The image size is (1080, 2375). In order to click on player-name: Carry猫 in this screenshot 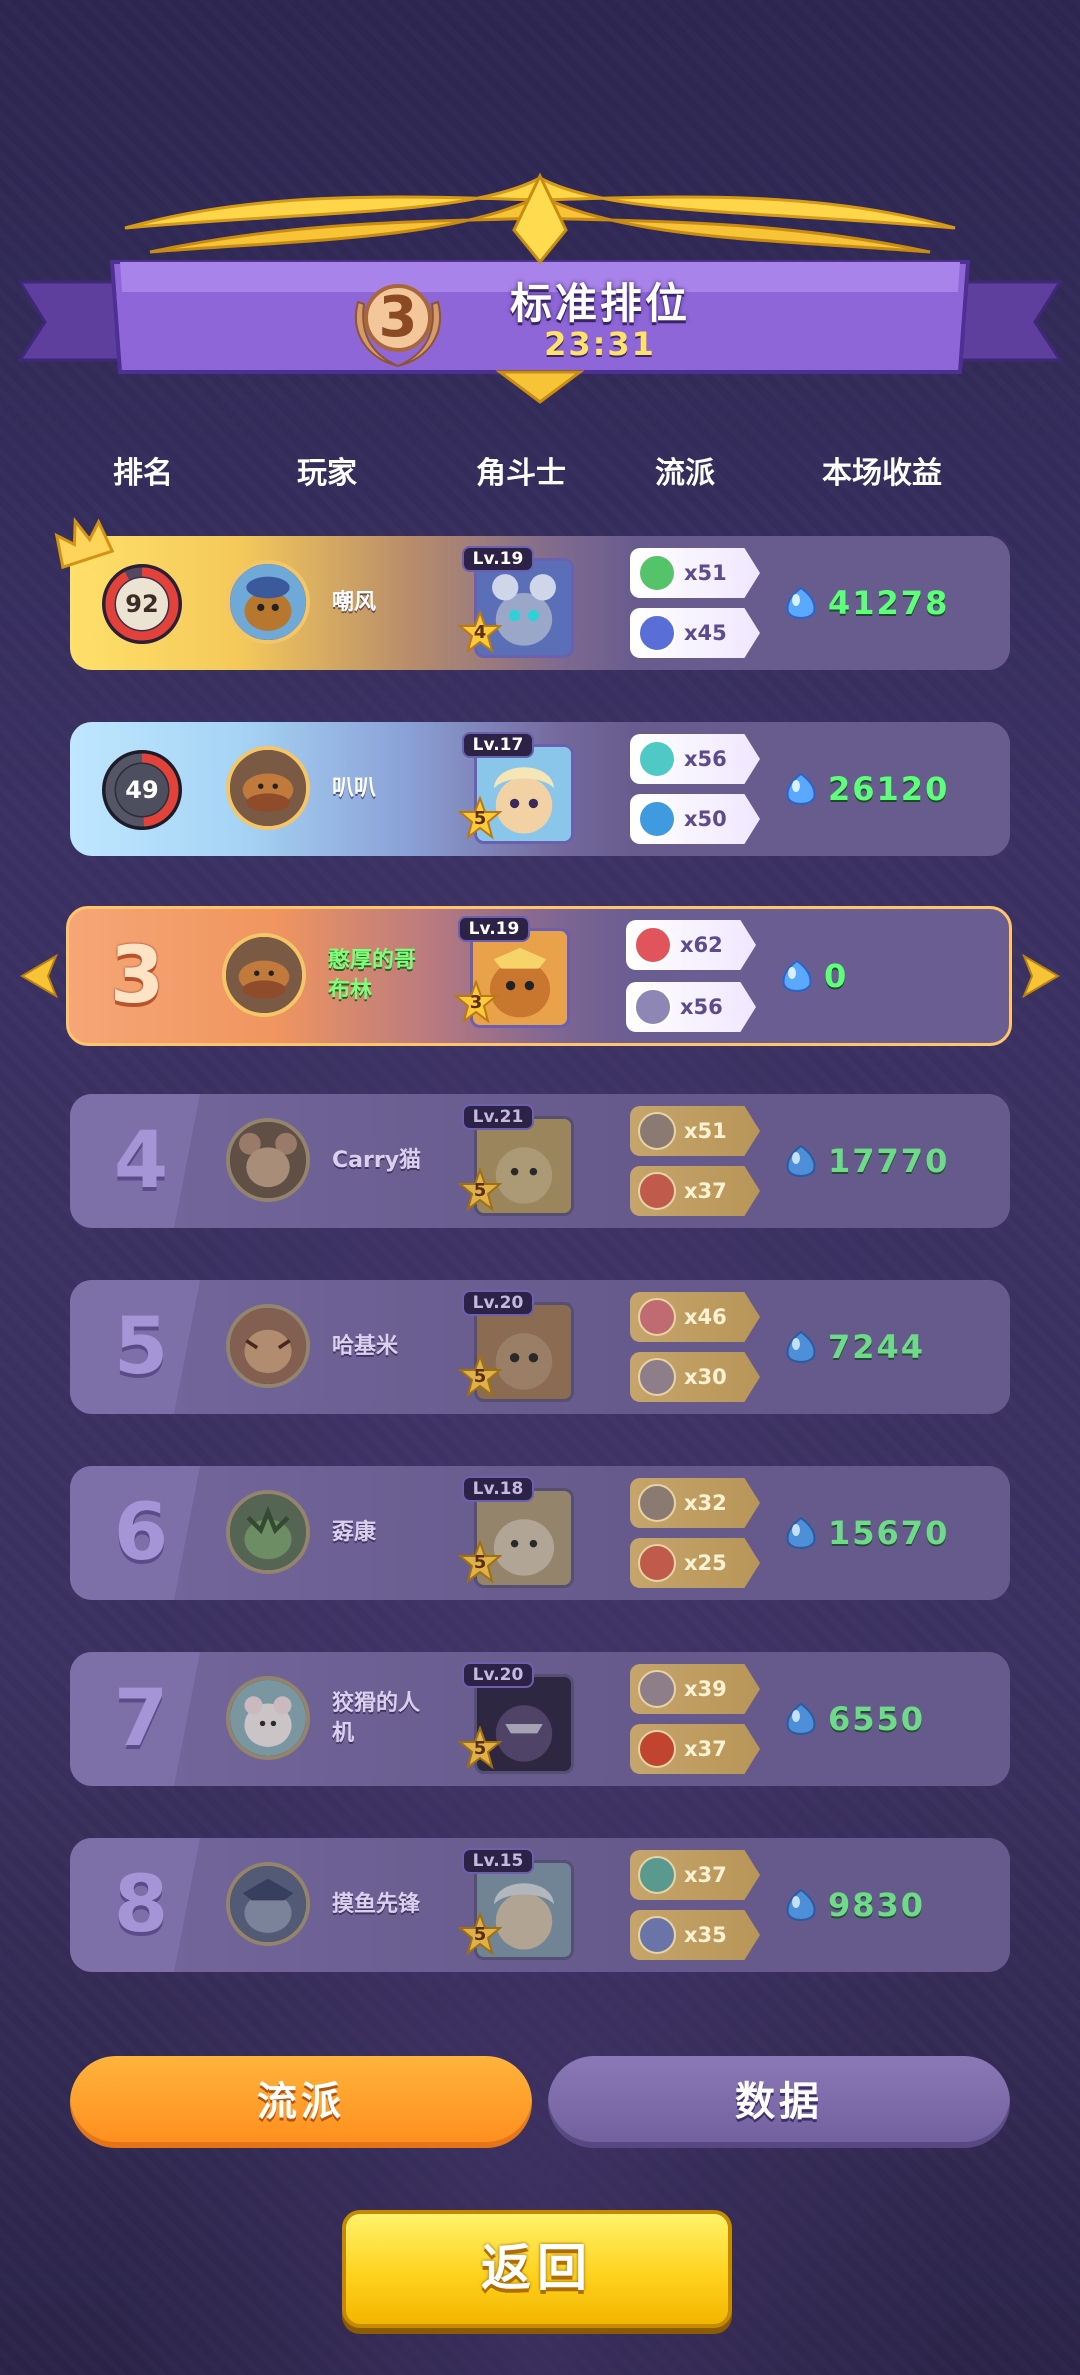, I will do `click(377, 1160)`.